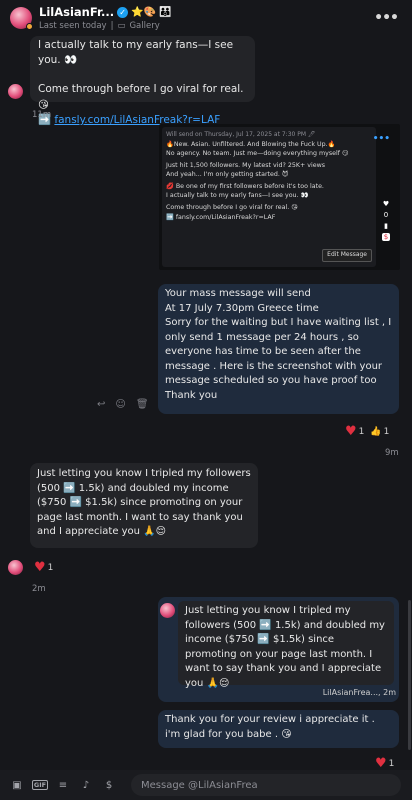  I want to click on message-time: 2m, so click(39, 589).